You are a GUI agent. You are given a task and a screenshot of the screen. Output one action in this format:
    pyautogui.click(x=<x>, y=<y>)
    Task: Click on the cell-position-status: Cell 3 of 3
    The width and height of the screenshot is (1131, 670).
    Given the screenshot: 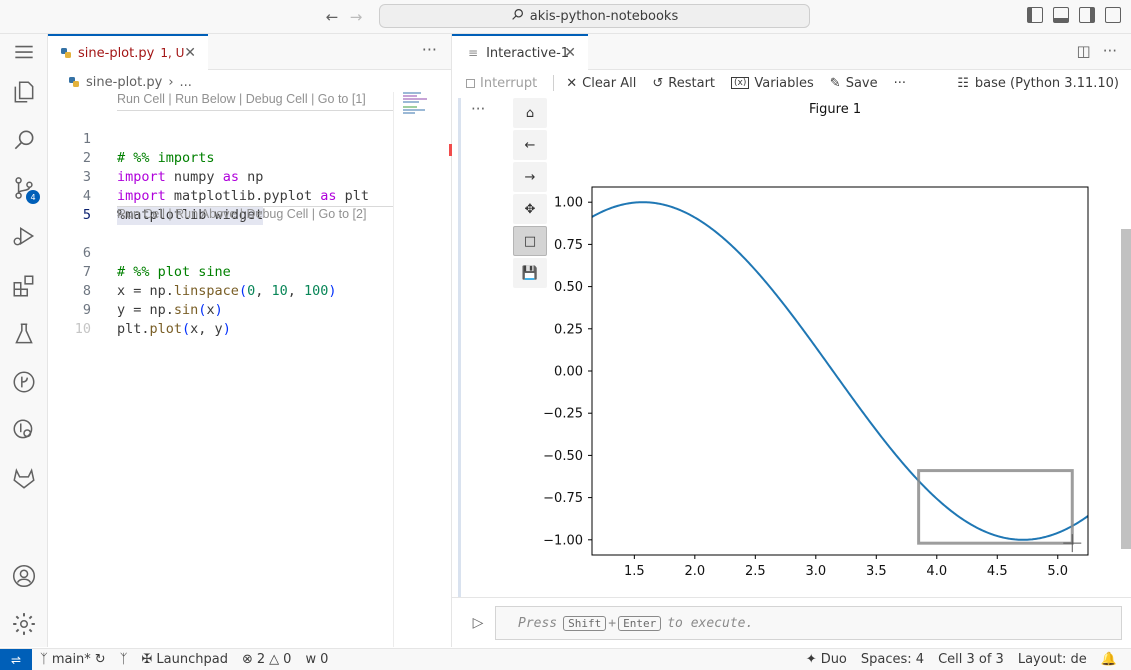 What is the action you would take?
    pyautogui.click(x=971, y=659)
    